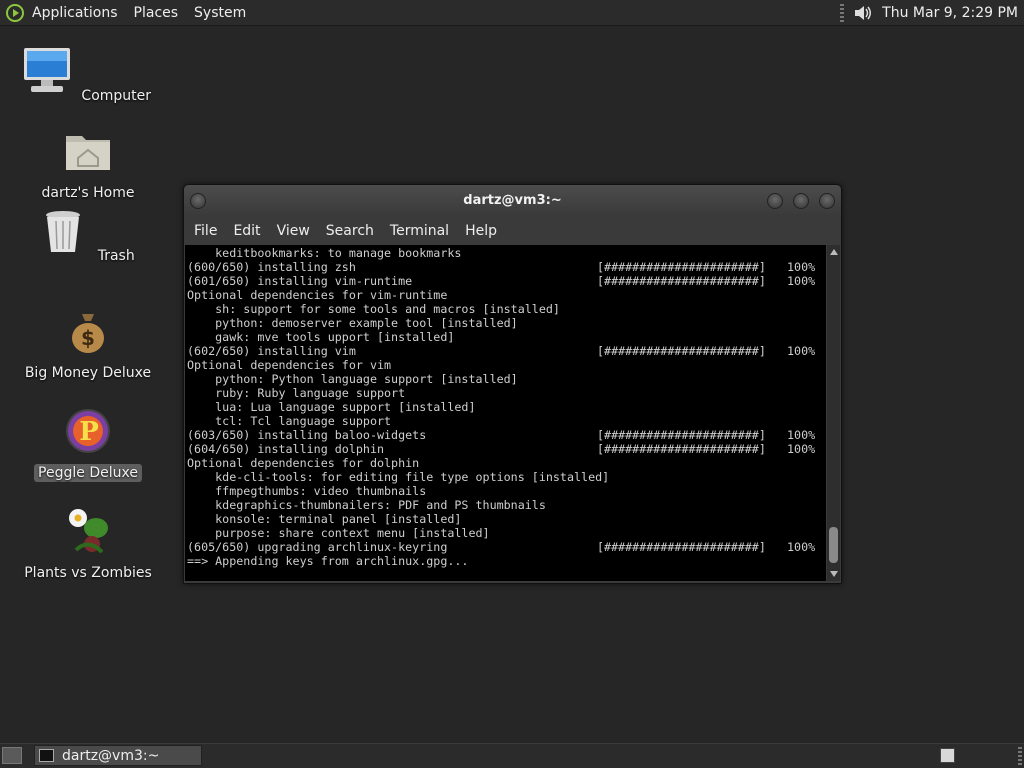 This screenshot has width=1024, height=768. I want to click on terminal-scrollbar, so click(833, 413).